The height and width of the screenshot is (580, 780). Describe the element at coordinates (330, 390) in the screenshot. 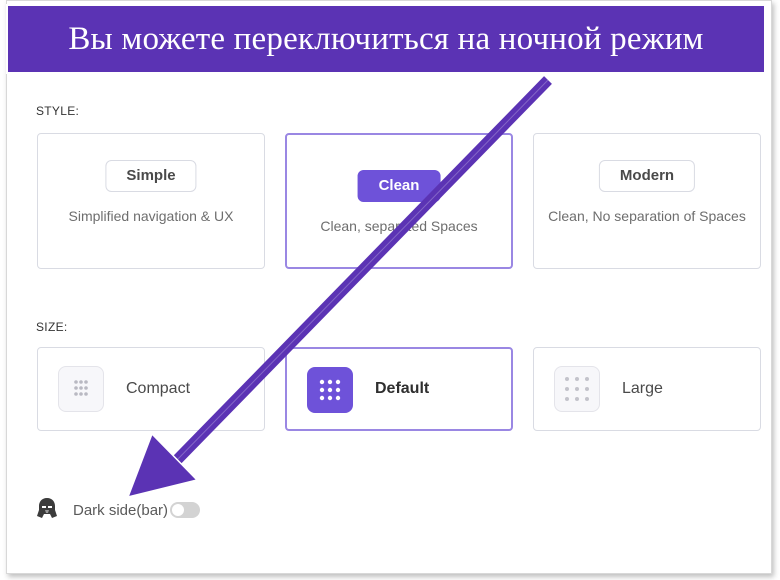

I see `default-grid-icon` at that location.